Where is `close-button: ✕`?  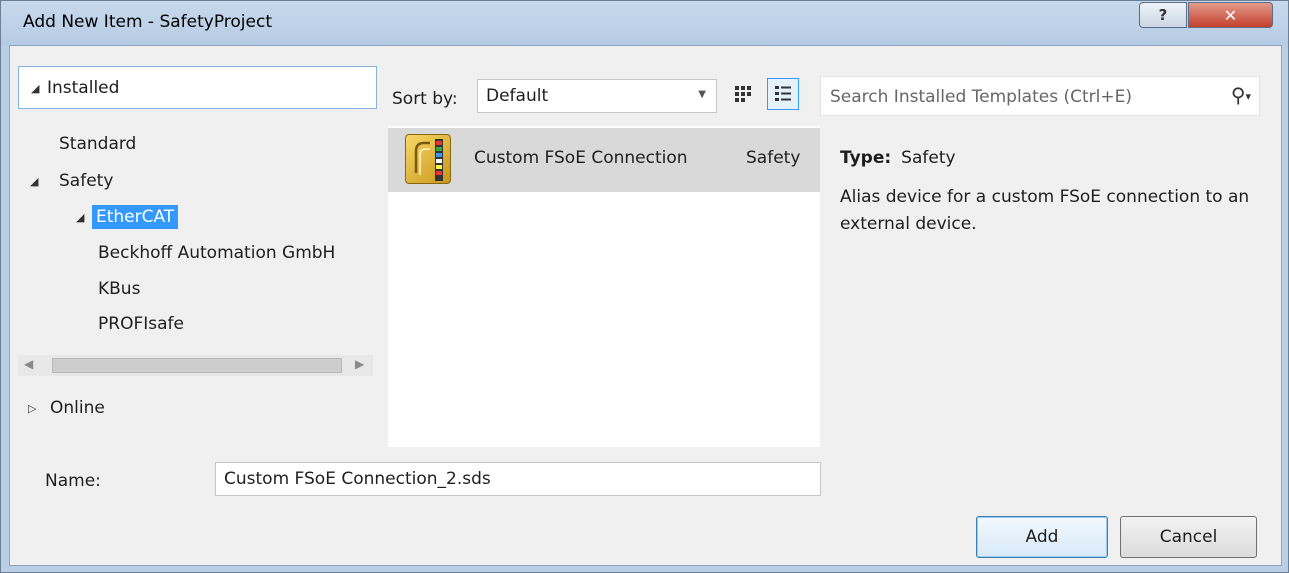
close-button: ✕ is located at coordinates (1230, 15).